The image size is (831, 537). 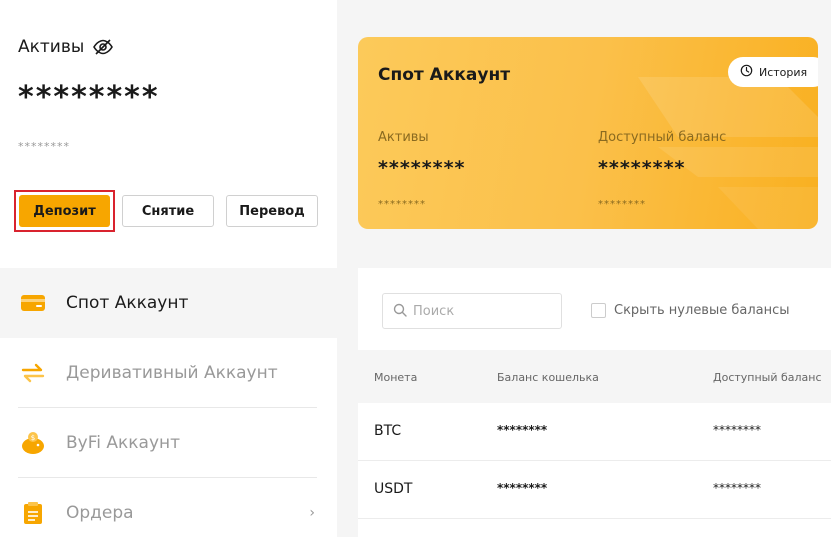 I want to click on nav-item-label: Деривативный Аккаунт, so click(x=172, y=373).